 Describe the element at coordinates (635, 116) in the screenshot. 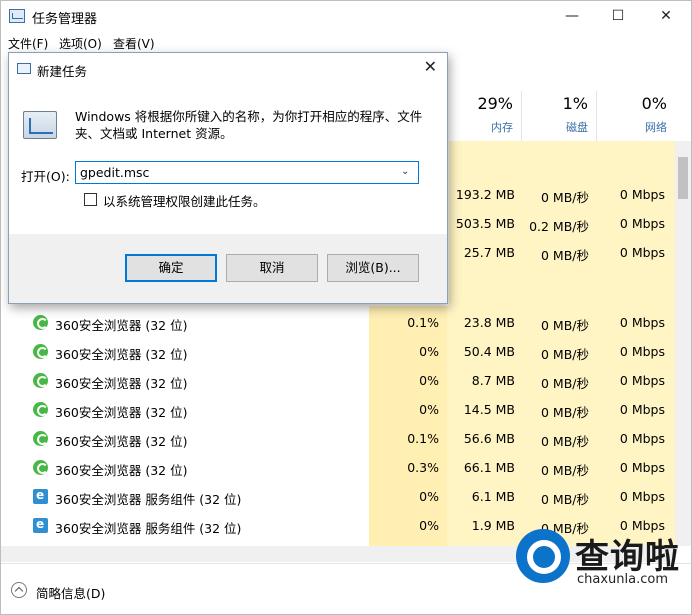

I see `column-header-network: 0% 网络` at that location.